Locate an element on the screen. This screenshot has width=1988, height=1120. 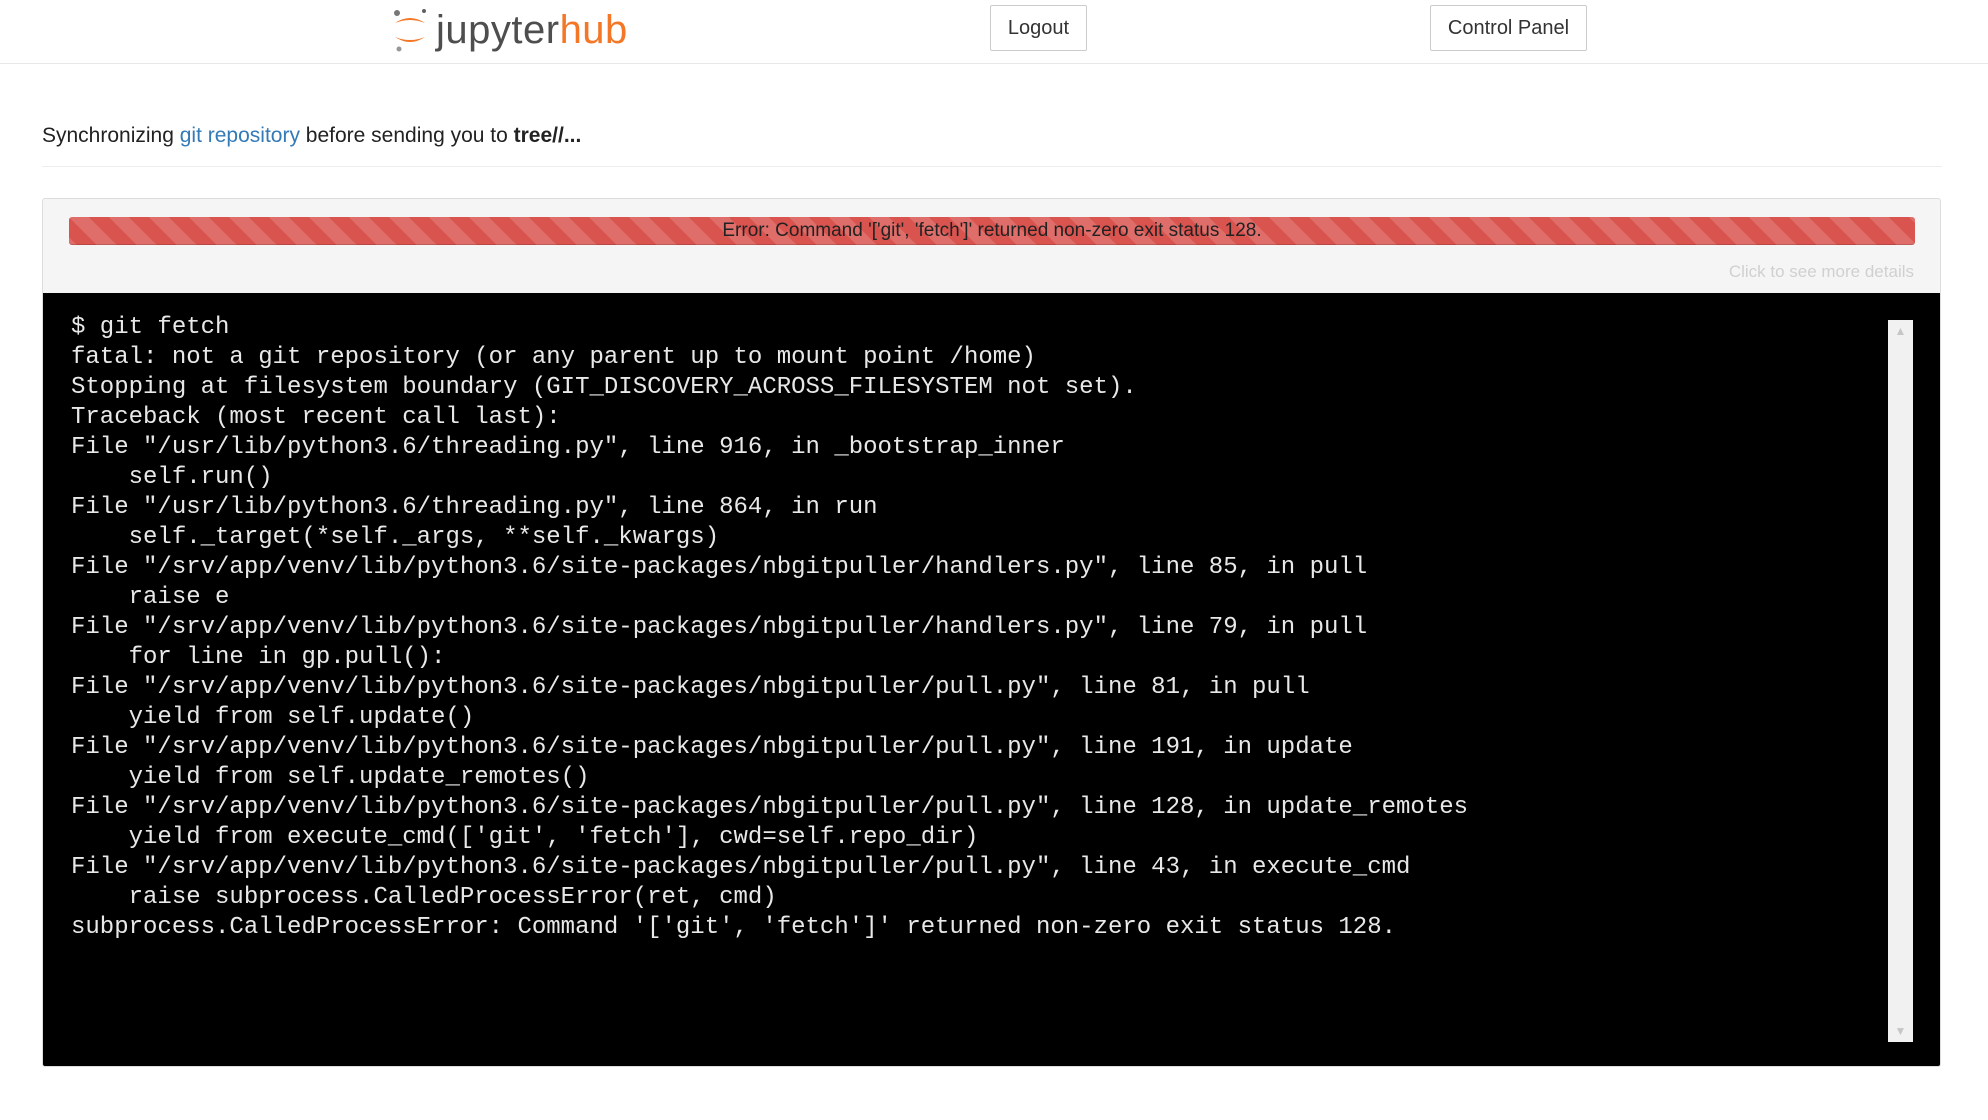
logo-wordmark: jupyterhub is located at coordinates (532, 30).